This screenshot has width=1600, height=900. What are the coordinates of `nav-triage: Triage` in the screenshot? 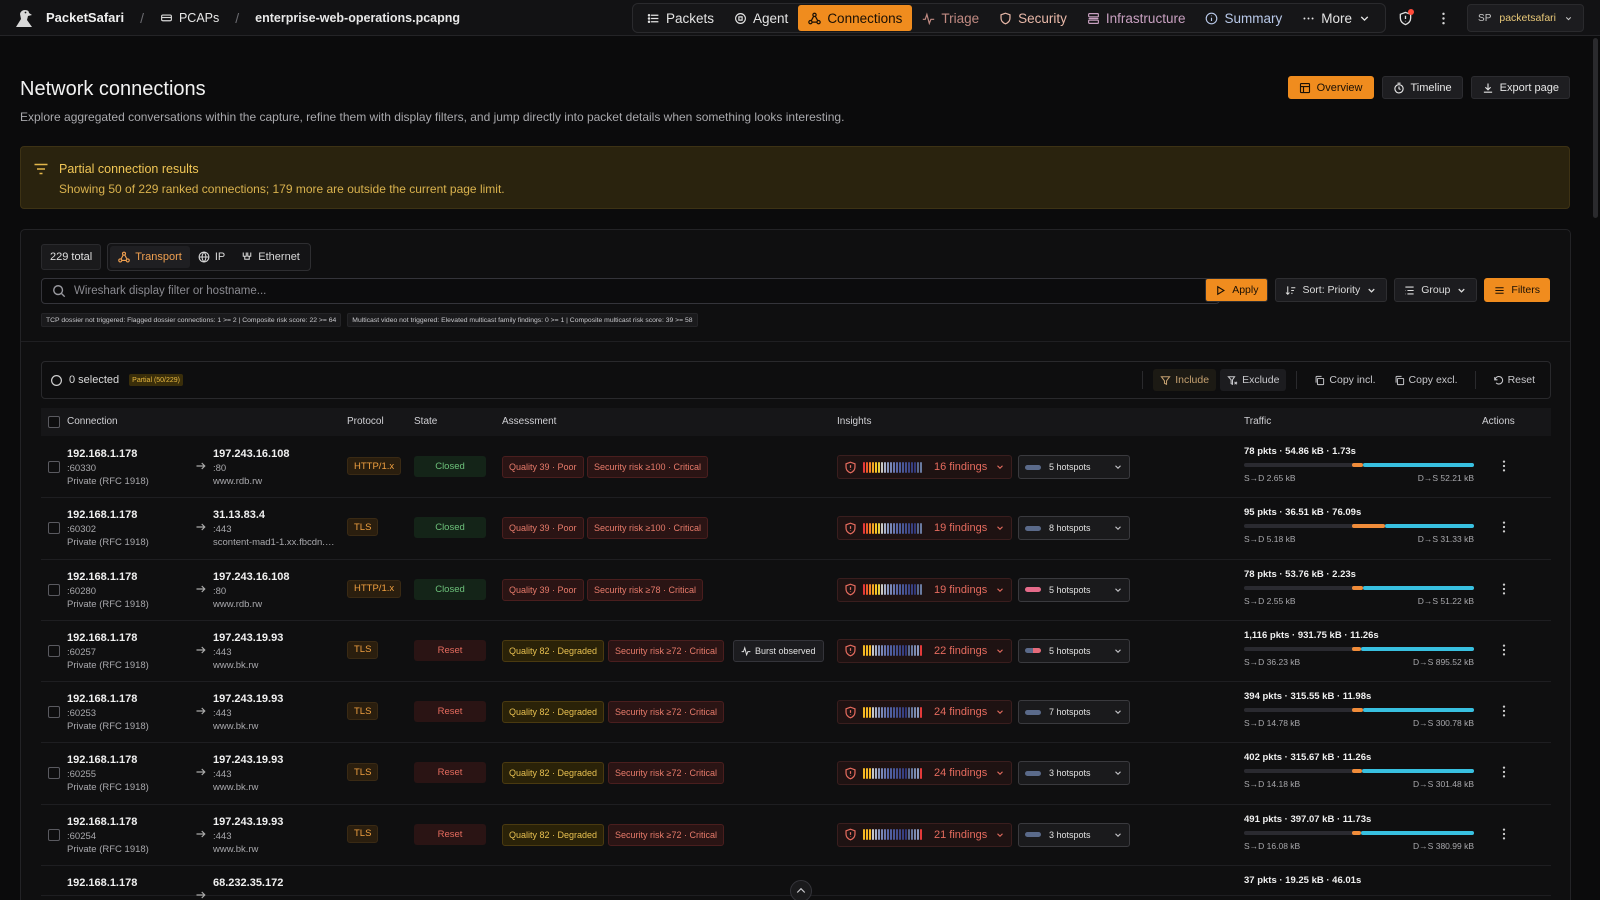 It's located at (950, 18).